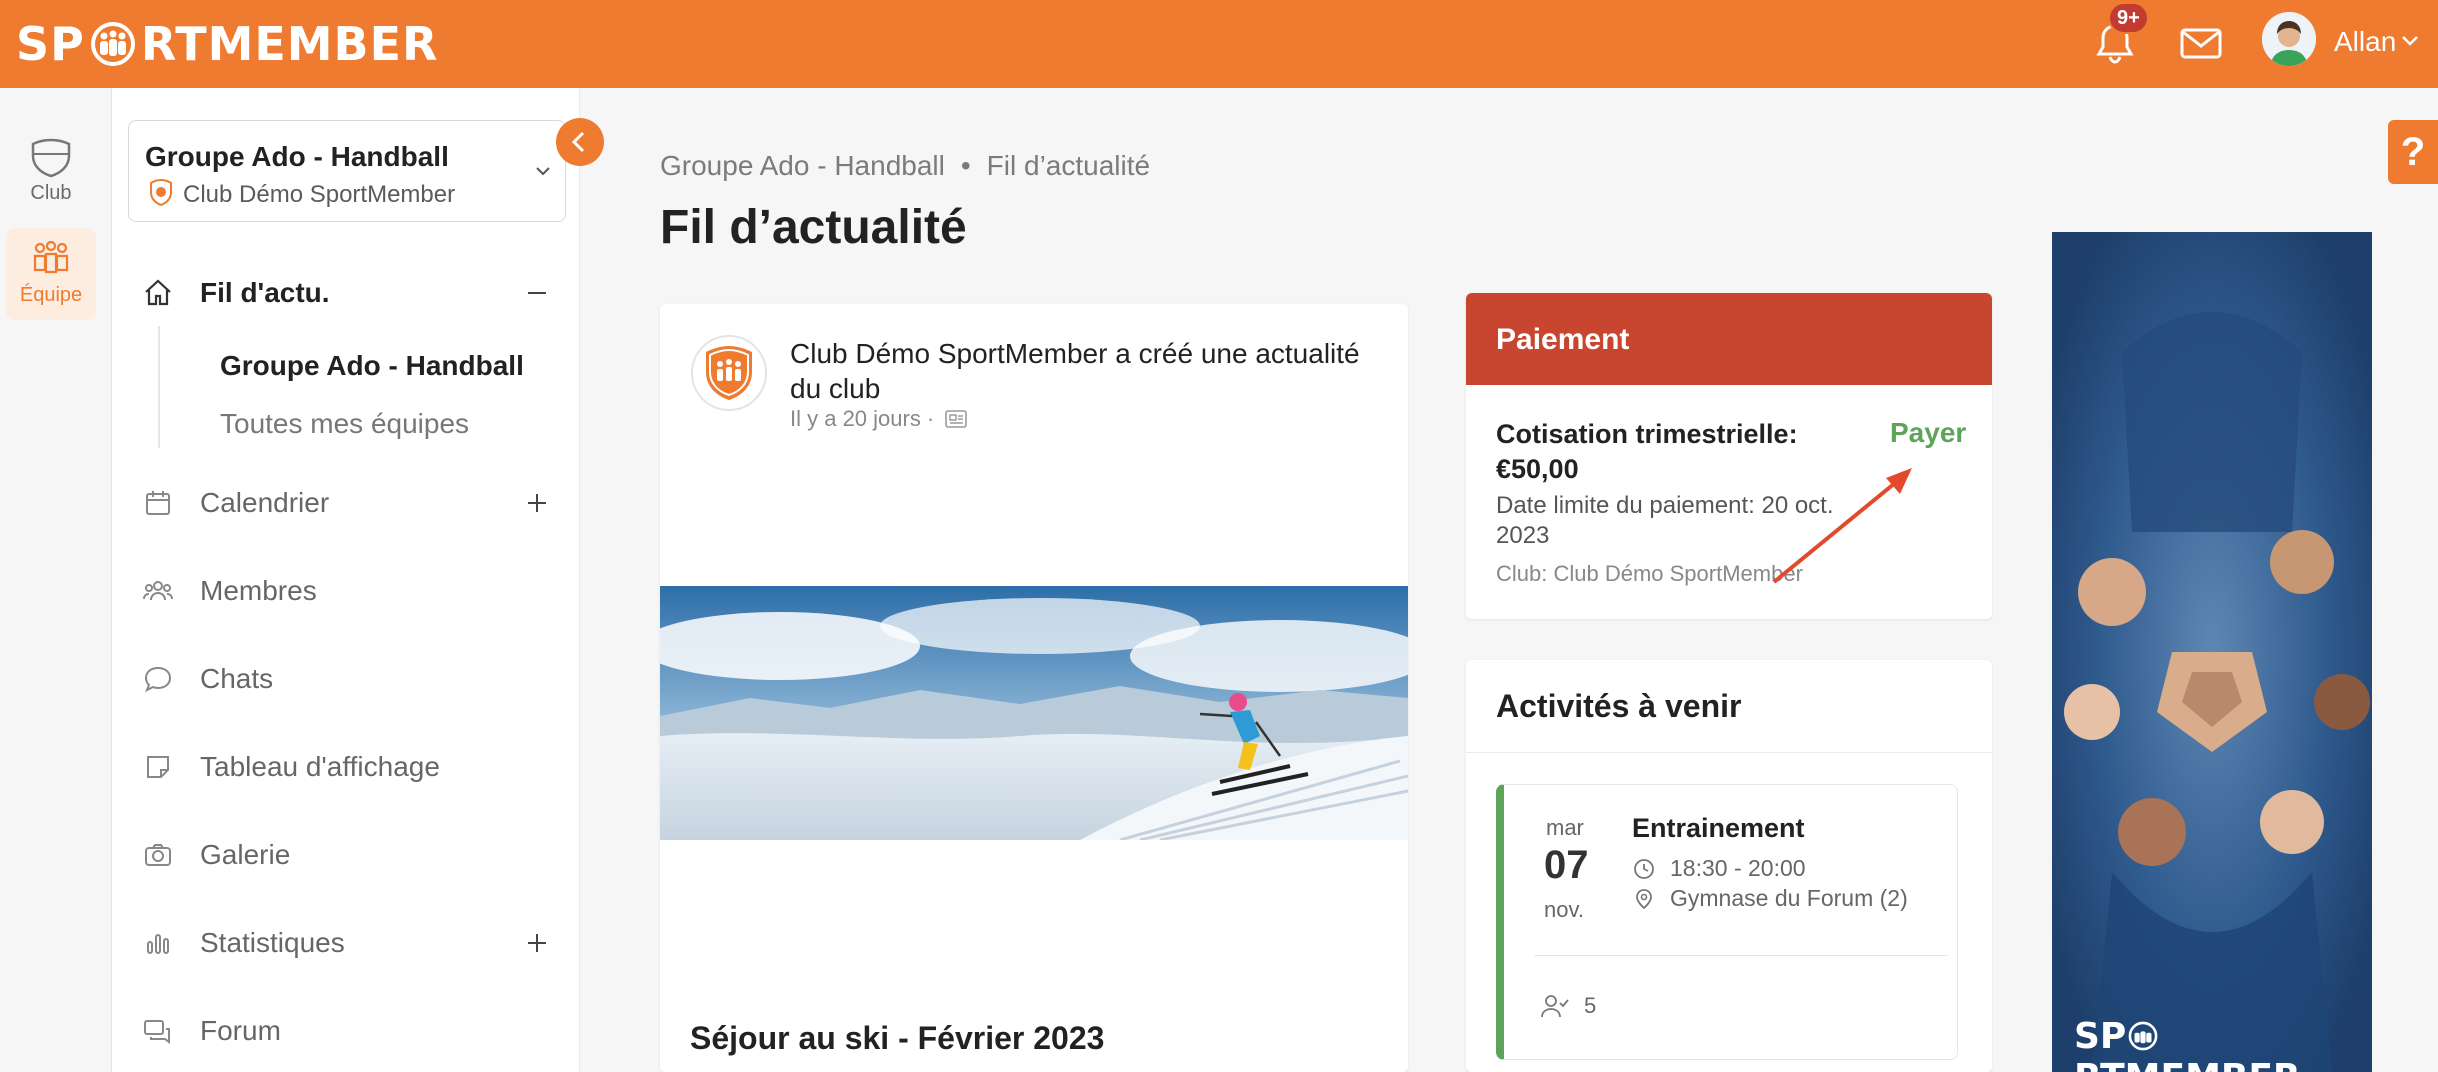 This screenshot has height=1072, width=2438. I want to click on rail-team-label: Équipe, so click(51, 295).